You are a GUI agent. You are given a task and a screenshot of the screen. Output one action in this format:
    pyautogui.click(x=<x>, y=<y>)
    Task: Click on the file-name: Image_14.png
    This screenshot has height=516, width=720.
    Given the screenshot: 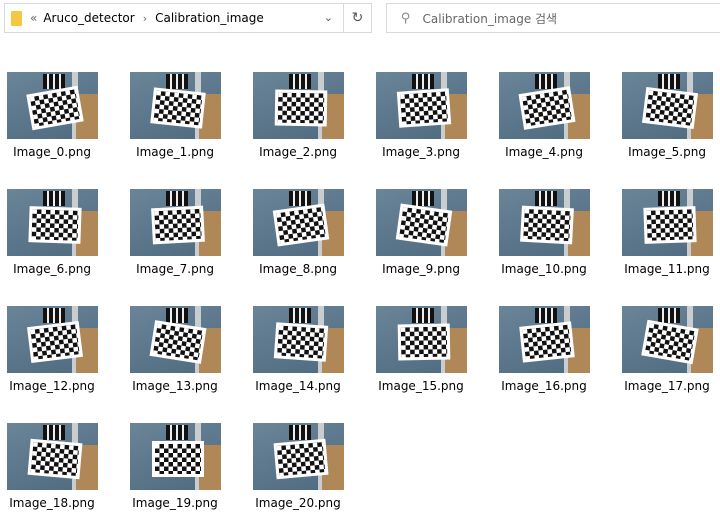 What is the action you would take?
    pyautogui.click(x=298, y=386)
    